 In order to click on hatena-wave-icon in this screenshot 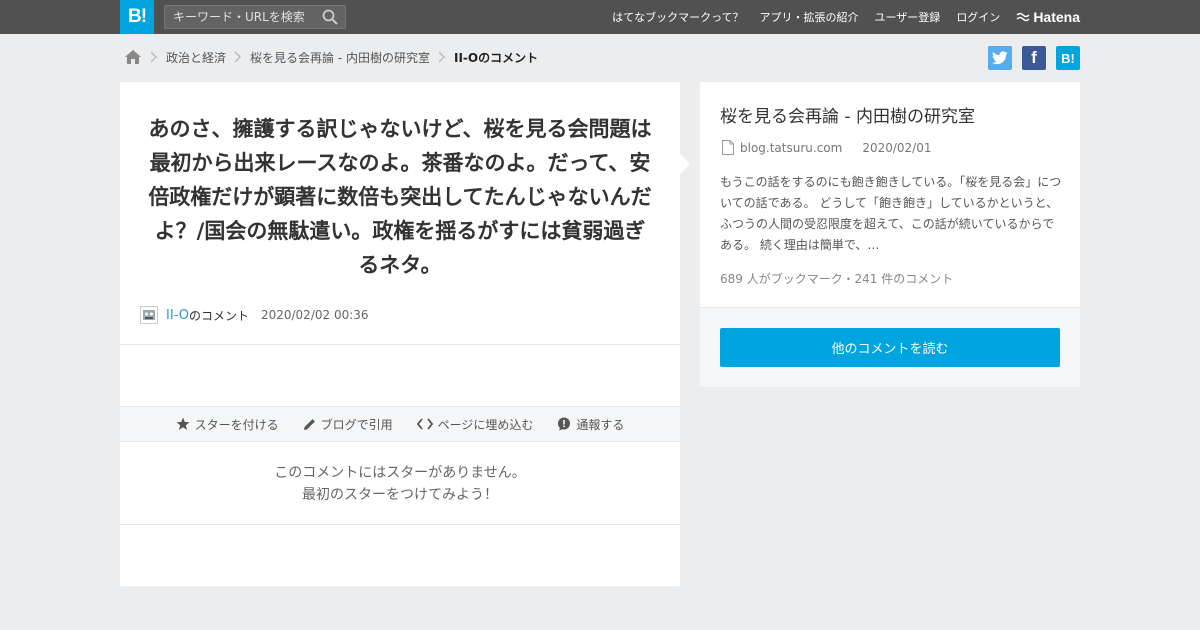, I will do `click(1023, 17)`.